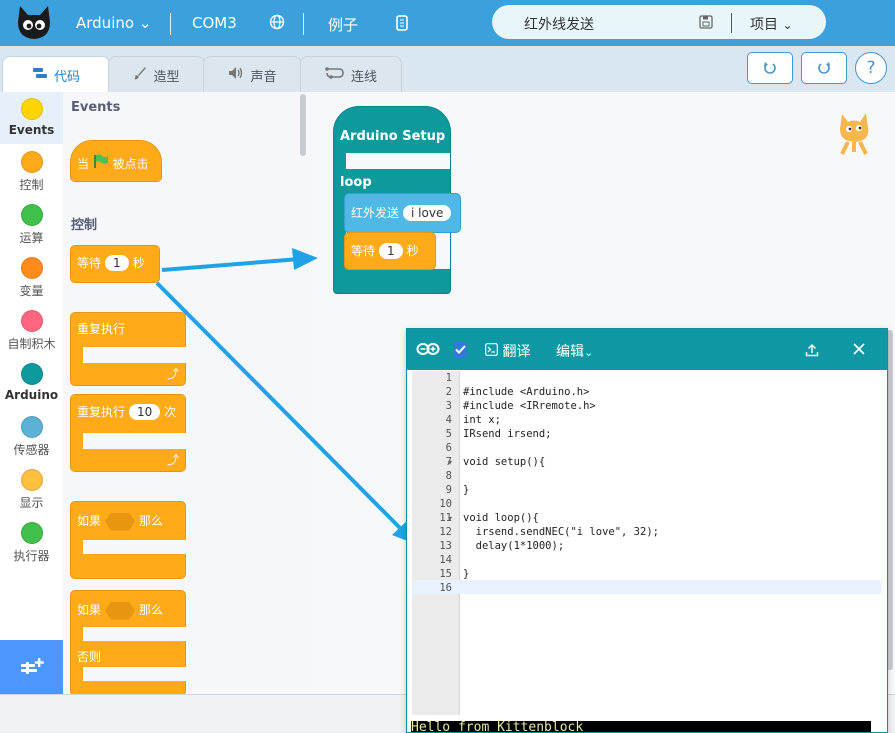  What do you see at coordinates (647, 349) in the screenshot?
I see `code-window-header: 翻译 编辑⌄` at bounding box center [647, 349].